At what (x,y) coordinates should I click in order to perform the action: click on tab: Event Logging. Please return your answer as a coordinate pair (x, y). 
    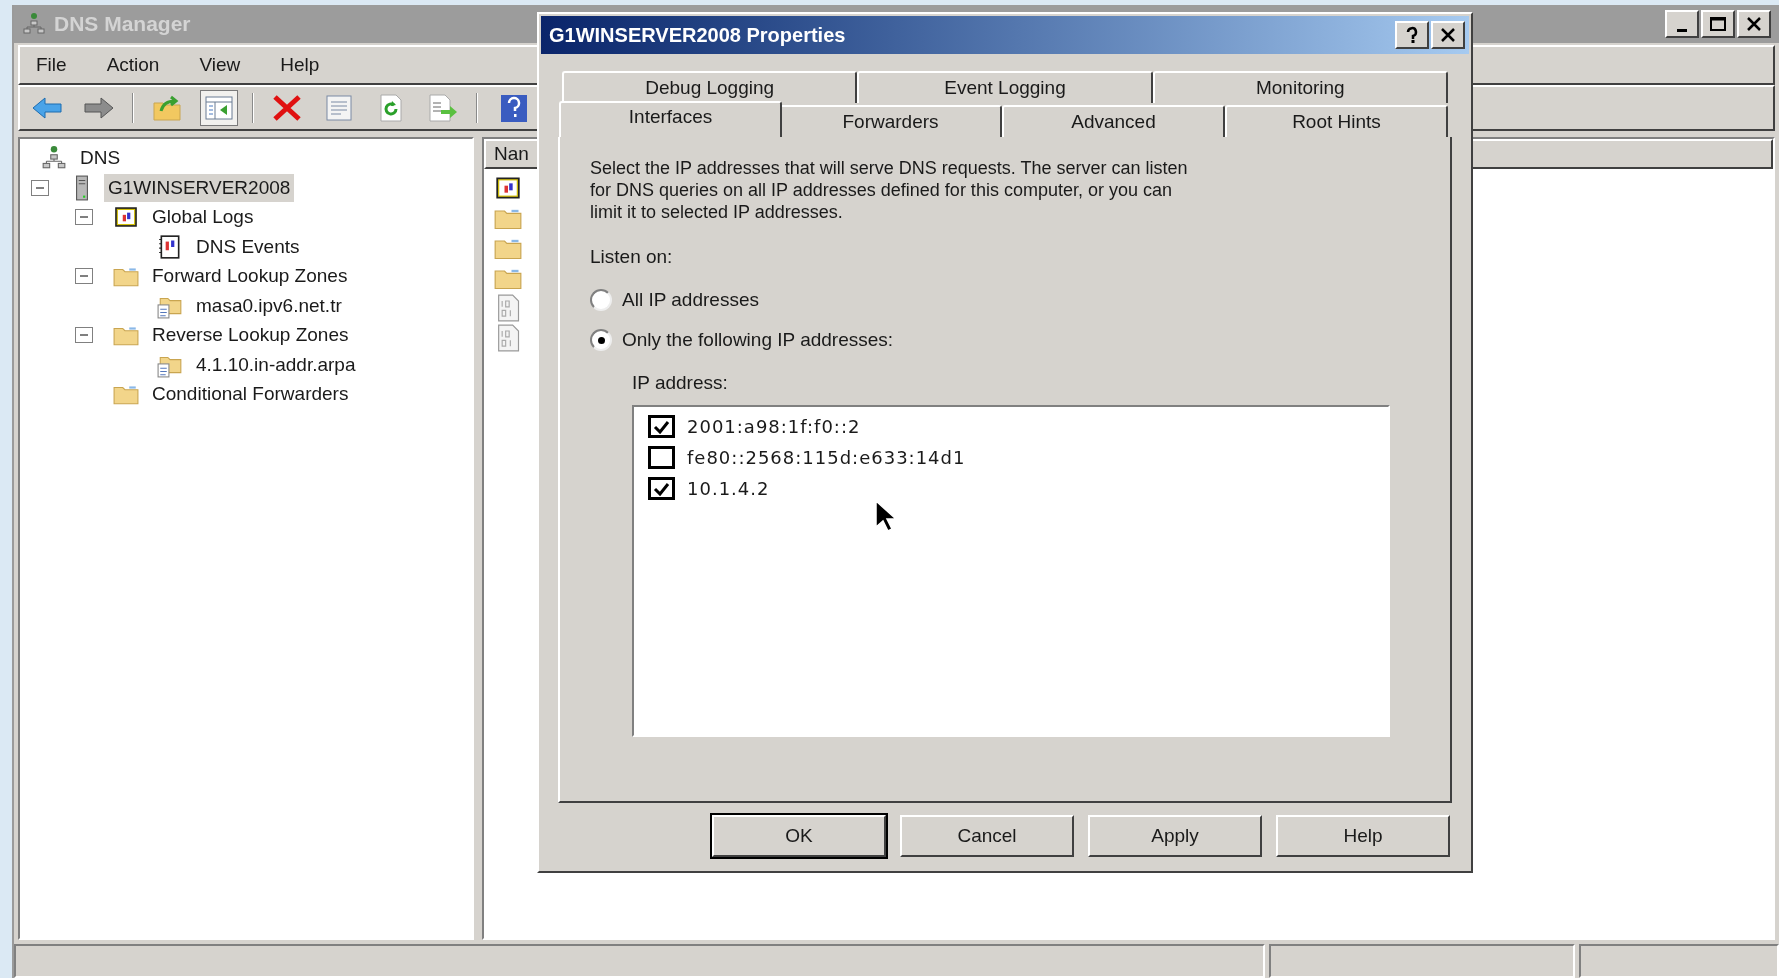
    Looking at the image, I should click on (1005, 87).